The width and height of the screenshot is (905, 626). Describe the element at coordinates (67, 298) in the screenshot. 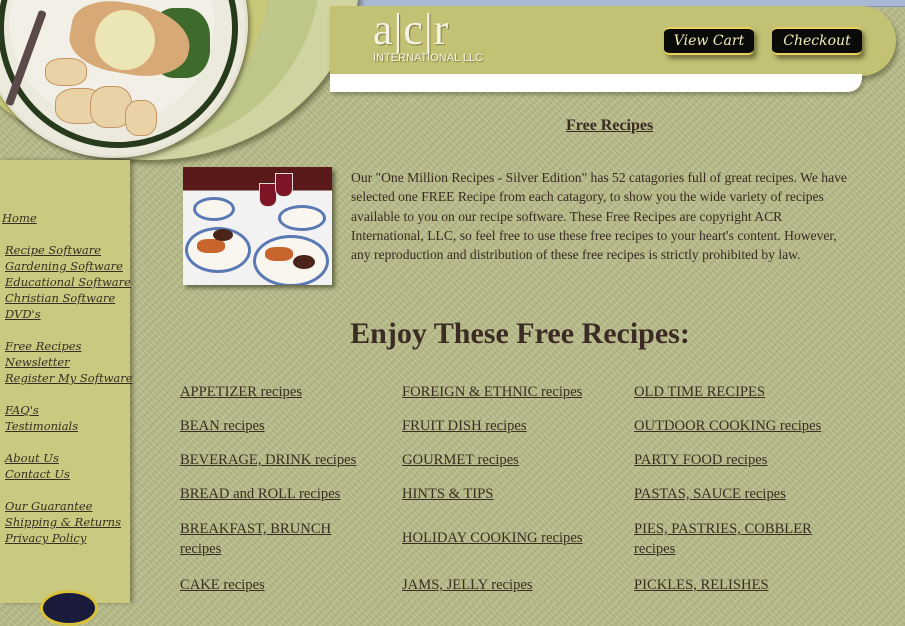

I see `sidebar-link-christian-software: Christian Software` at that location.